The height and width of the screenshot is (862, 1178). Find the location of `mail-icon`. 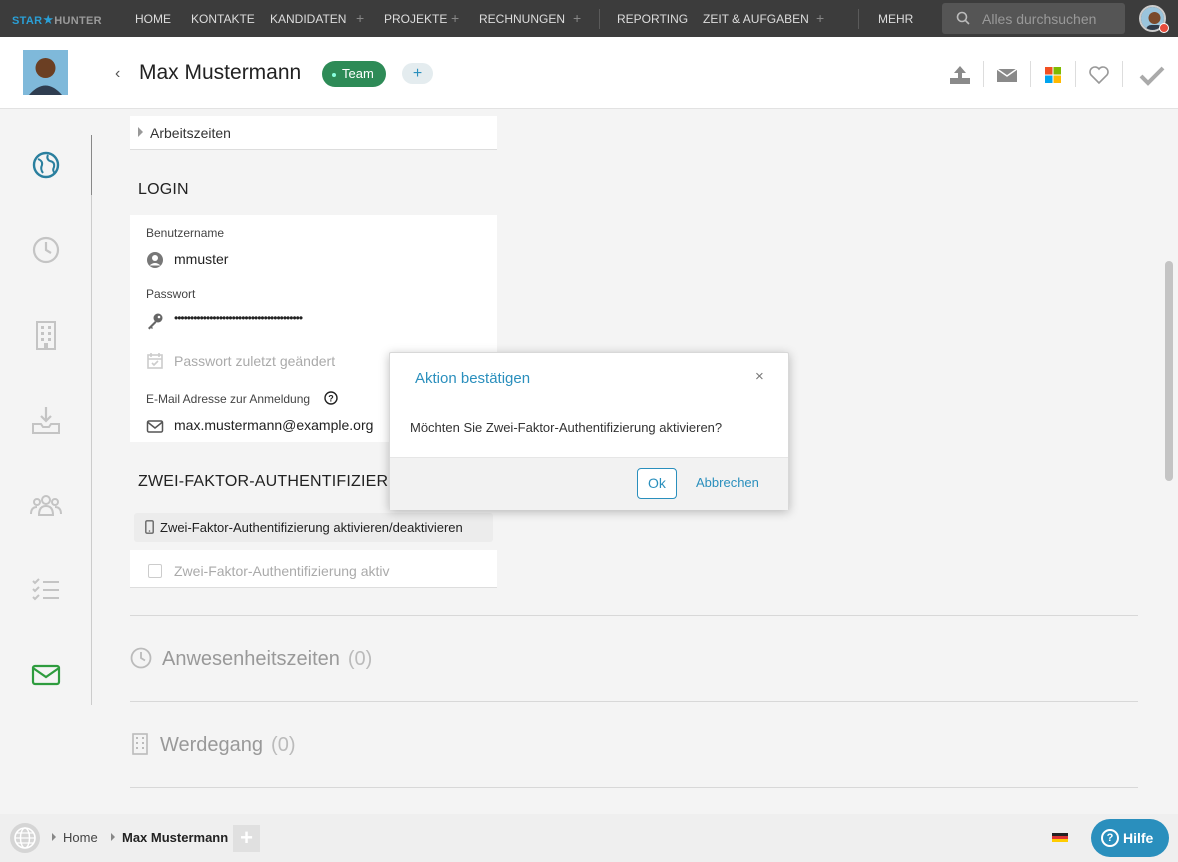

mail-icon is located at coordinates (1007, 75).